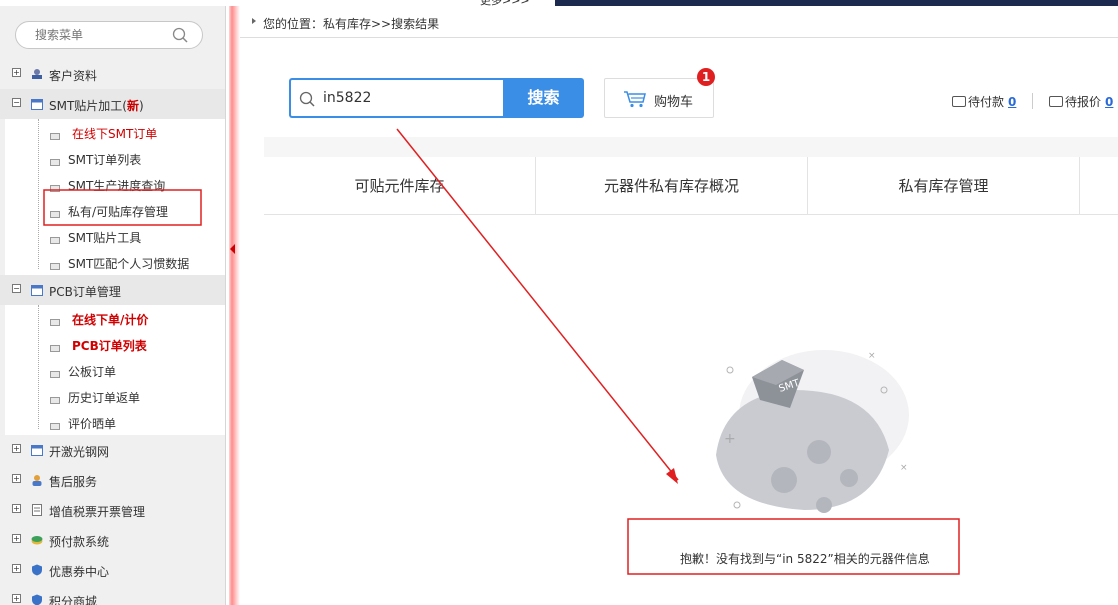  Describe the element at coordinates (805, 559) in the screenshot. I see `empty-result-message: 抱歉！没有找到与“in 5822”相关的元器件信息` at that location.